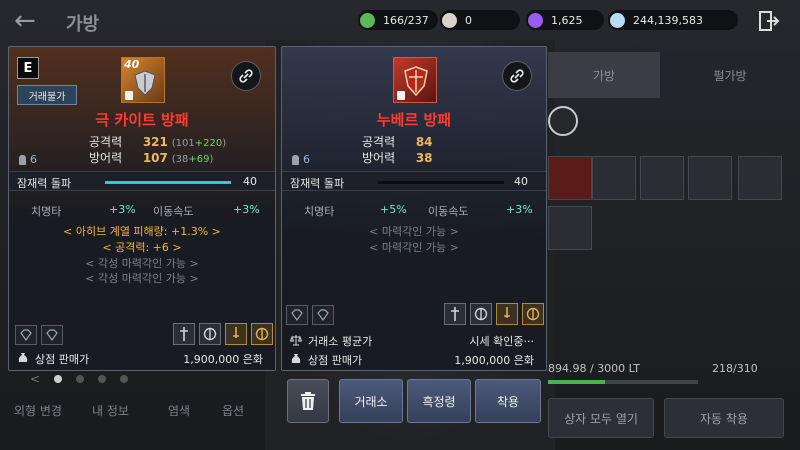 The image size is (800, 450). I want to click on stat-breakdown: (38+69), so click(192, 159).